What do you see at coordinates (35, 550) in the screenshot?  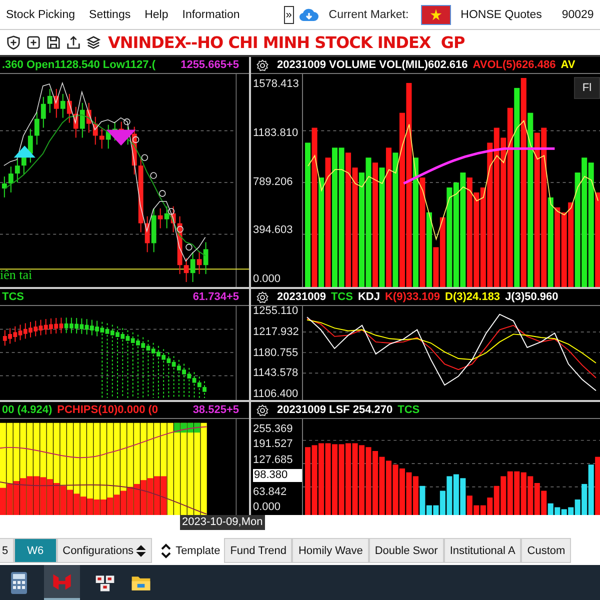 I see `tab: W6` at bounding box center [35, 550].